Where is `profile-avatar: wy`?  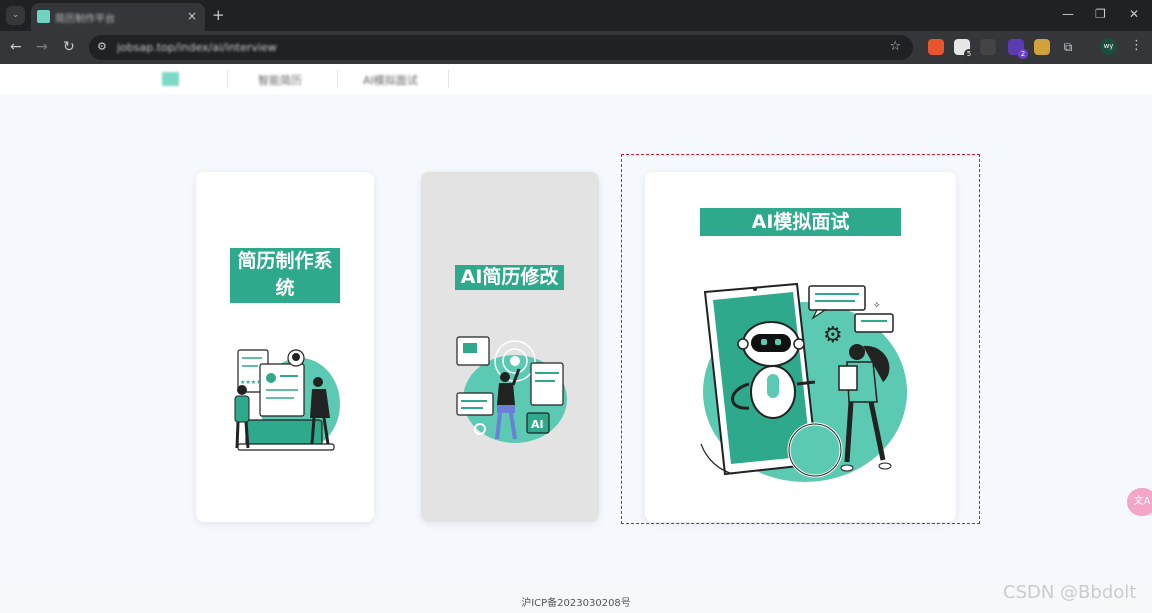 profile-avatar: wy is located at coordinates (1108, 46).